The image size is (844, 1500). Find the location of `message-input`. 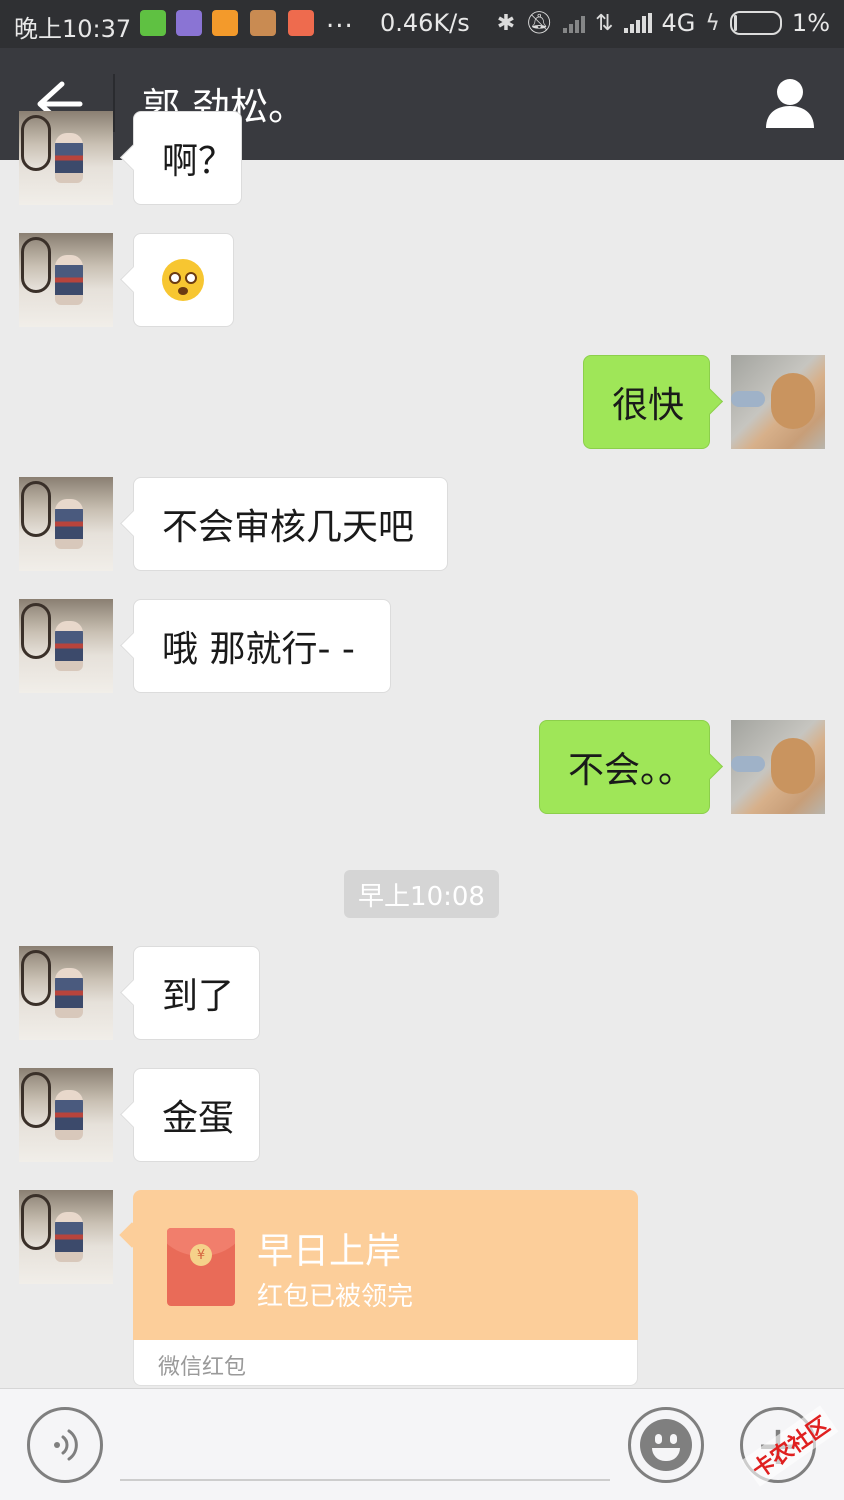

message-input is located at coordinates (365, 1480).